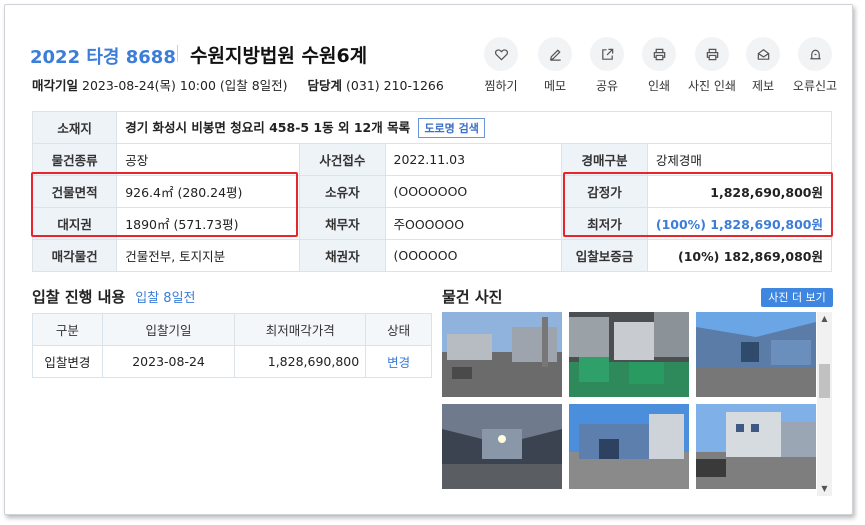 Image resolution: width=865 pixels, height=525 pixels. I want to click on photo-scrollbar: ▲ ▼, so click(824, 404).